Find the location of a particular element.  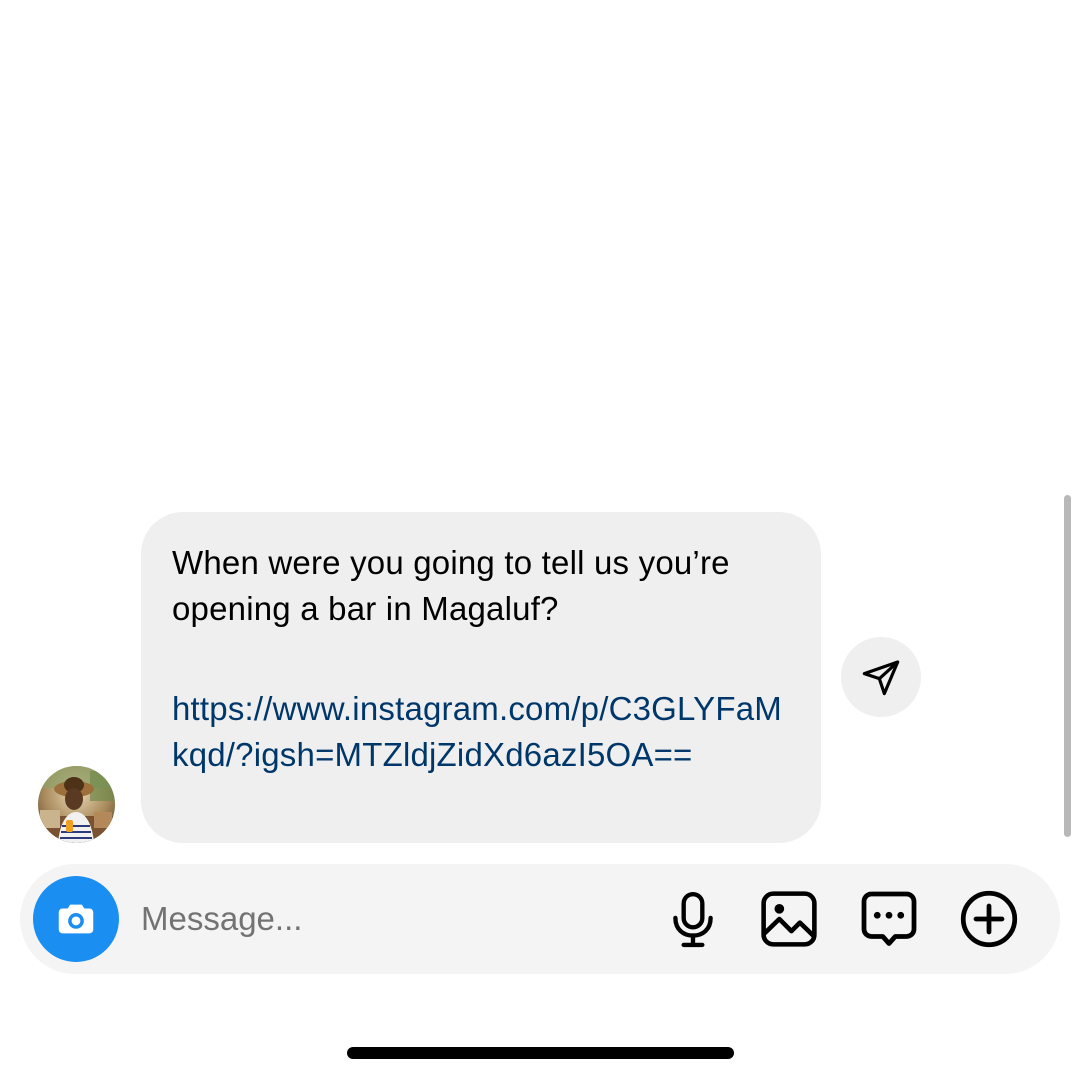

home-indicator is located at coordinates (540, 1053).